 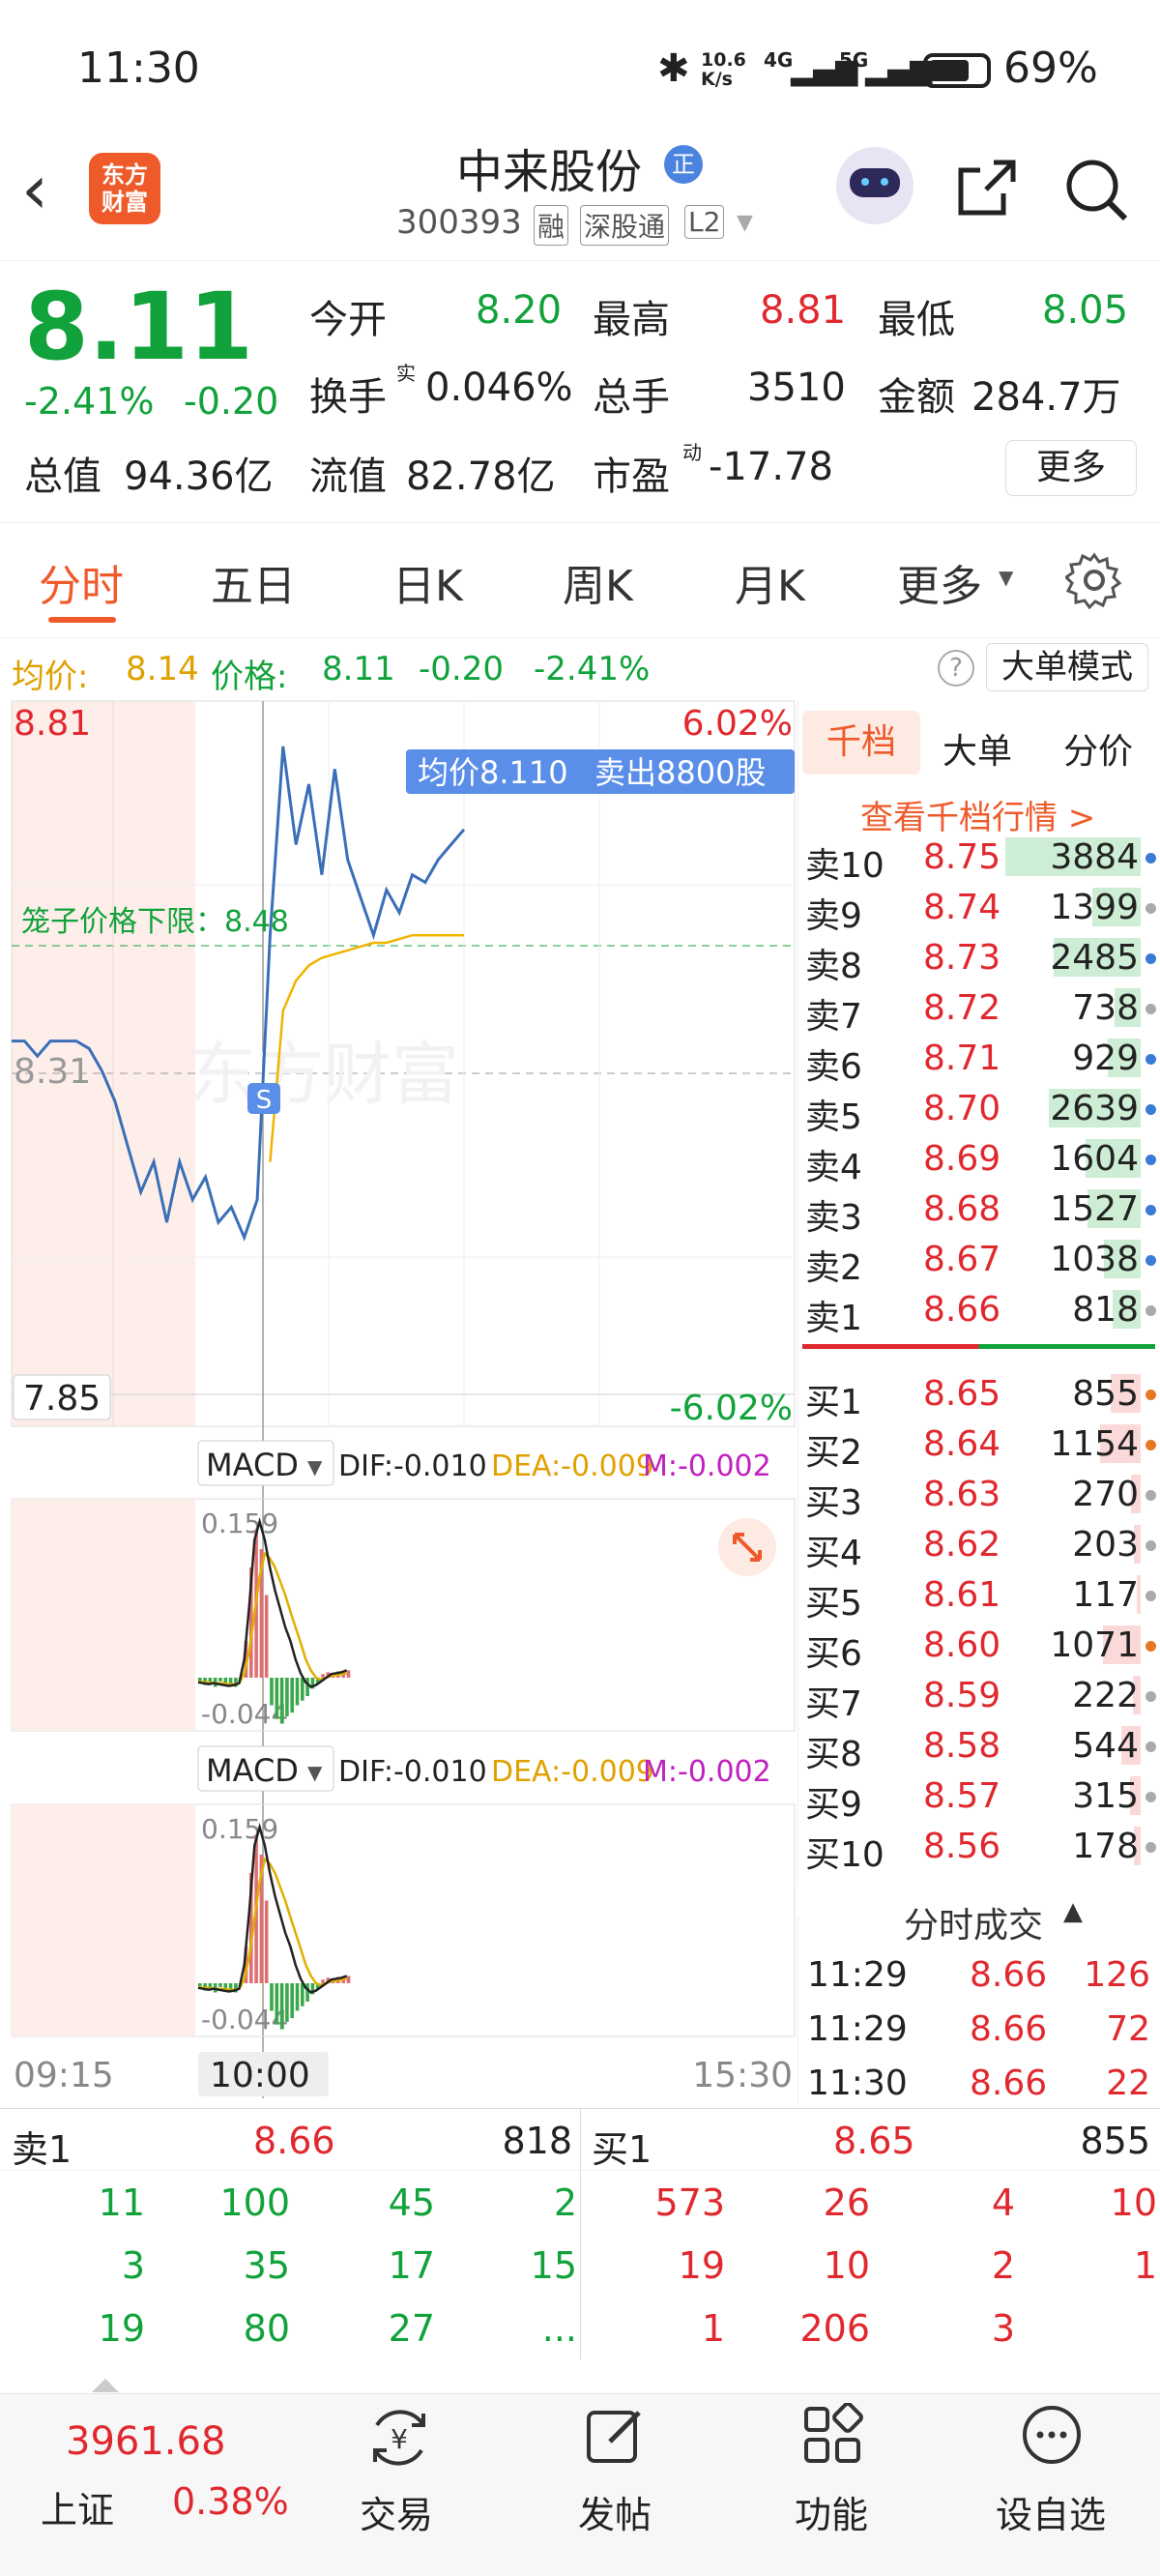 What do you see at coordinates (962, 1008) in the screenshot?
I see `ask-price: 8.72` at bounding box center [962, 1008].